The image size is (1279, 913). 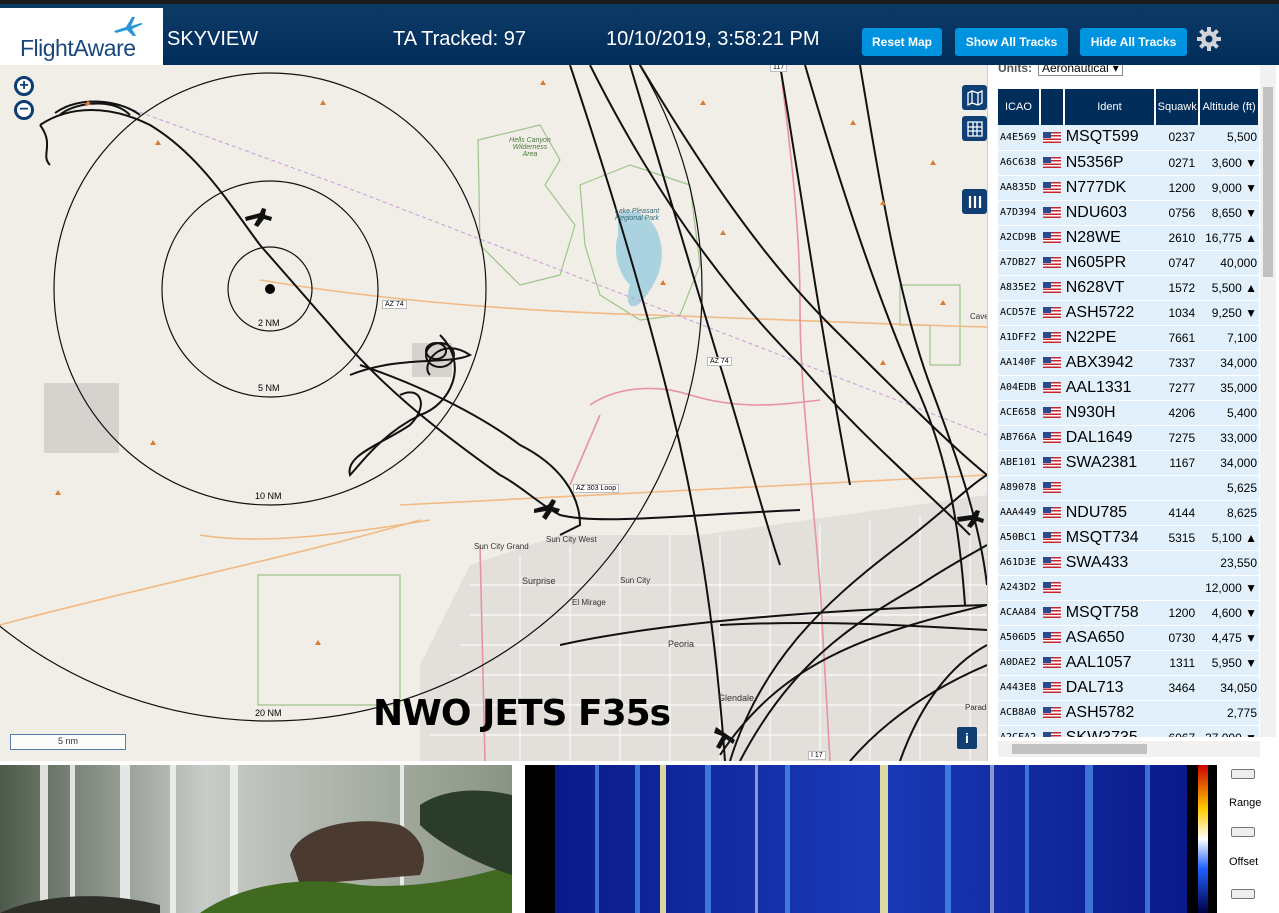 What do you see at coordinates (1229, 107) in the screenshot?
I see `column-header-altitude: Altitude (ft)` at bounding box center [1229, 107].